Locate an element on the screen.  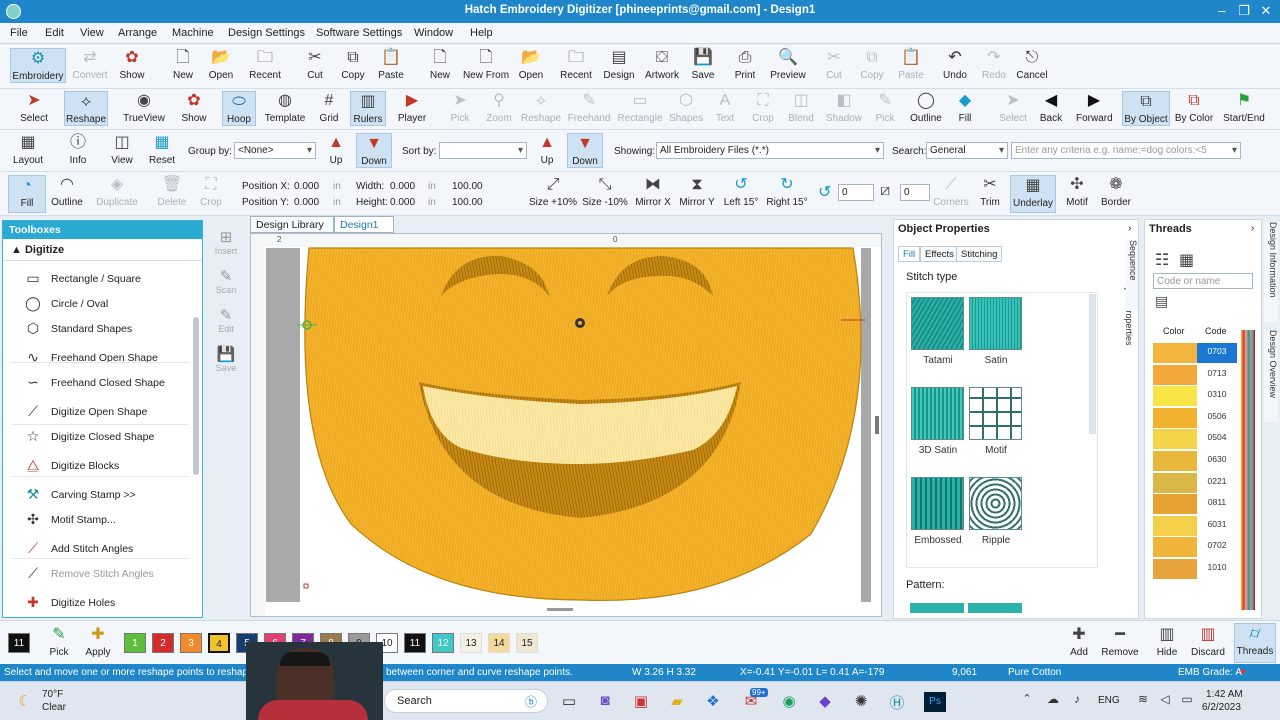
menu-file: File is located at coordinates (19, 33).